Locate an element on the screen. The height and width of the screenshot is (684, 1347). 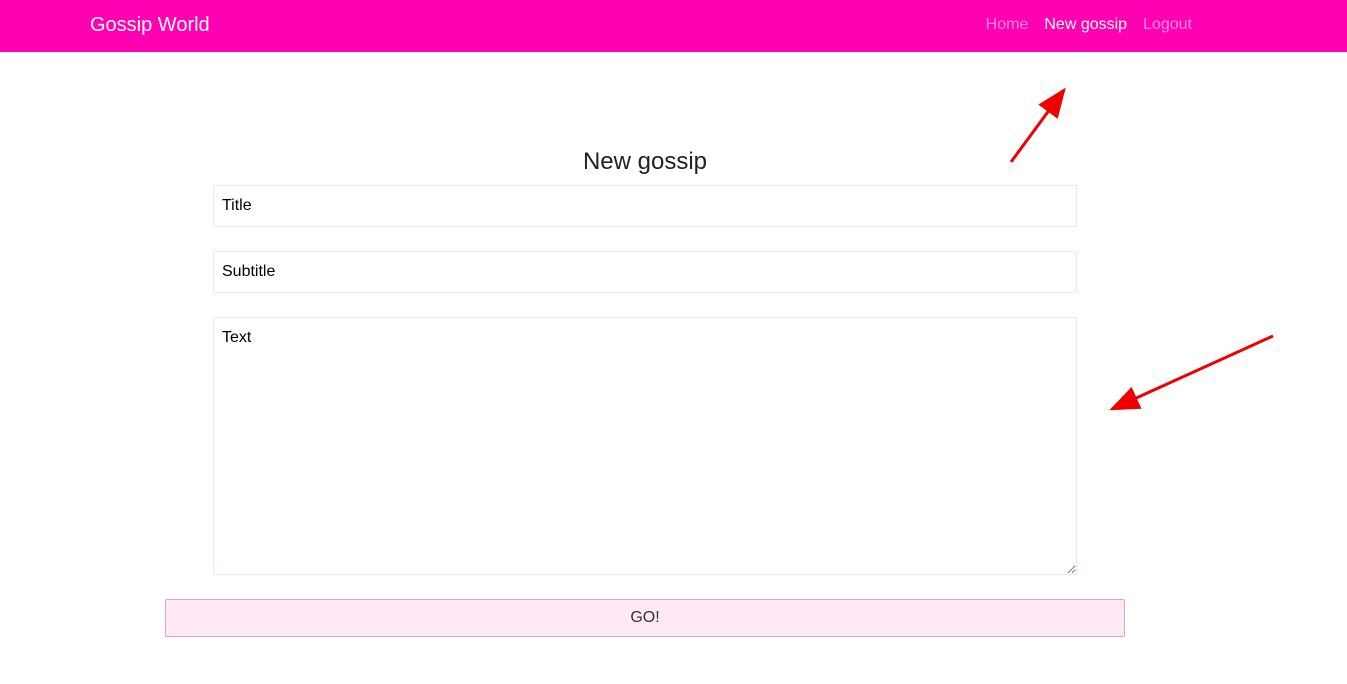
nav-link-new-gossip: New gossip is located at coordinates (1085, 25).